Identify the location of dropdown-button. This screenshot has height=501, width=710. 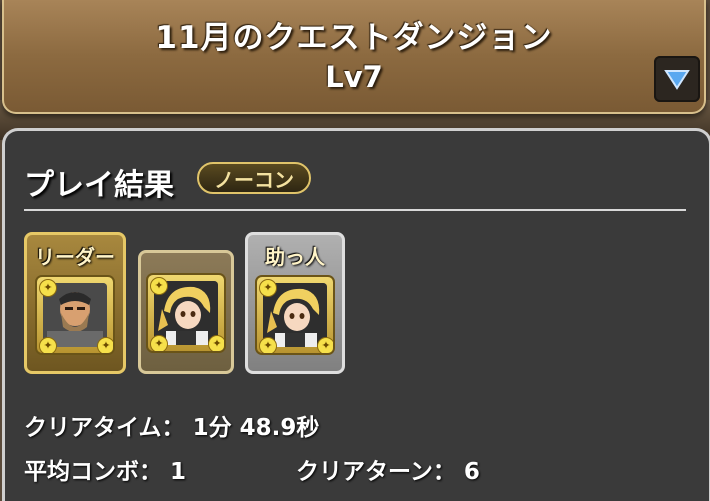
(677, 79).